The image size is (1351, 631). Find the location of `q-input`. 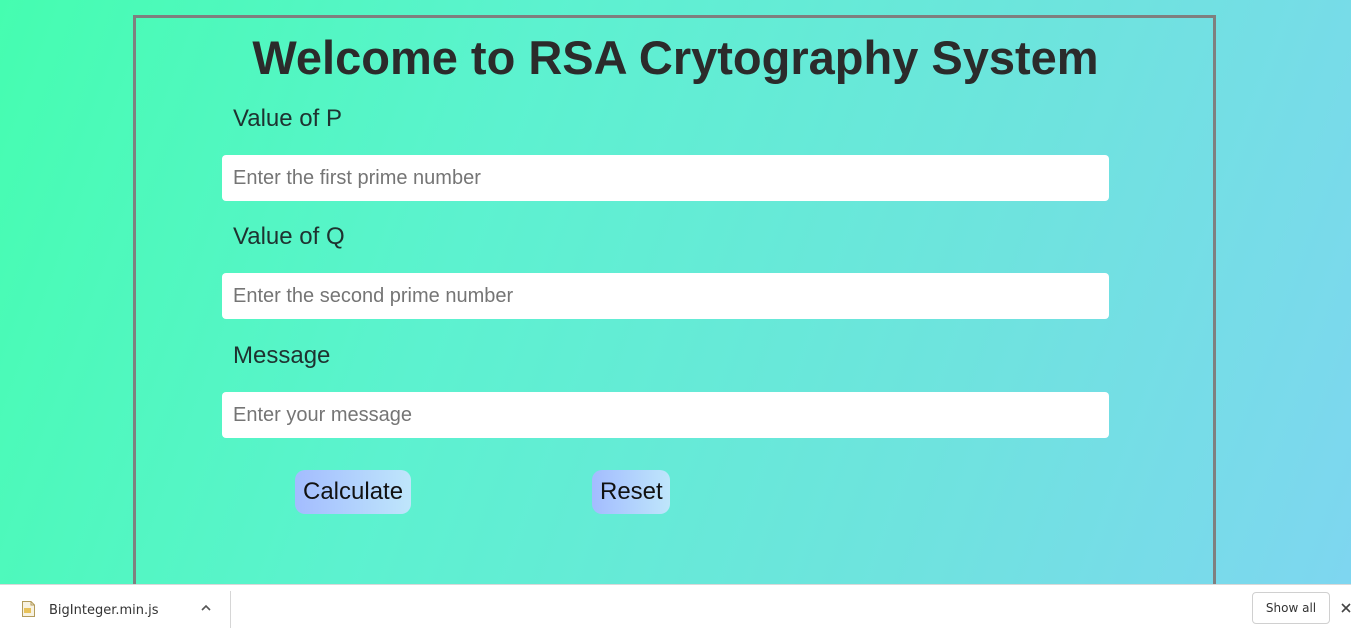

q-input is located at coordinates (665, 296).